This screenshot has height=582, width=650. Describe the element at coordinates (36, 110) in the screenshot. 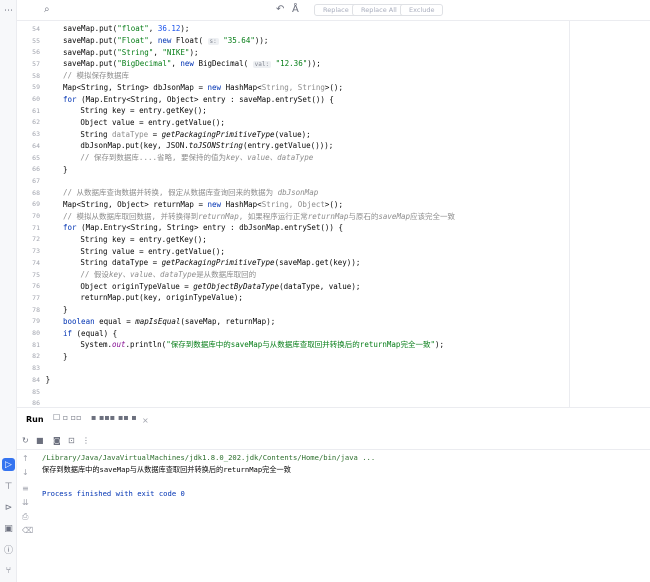

I see `line-number: 61` at that location.